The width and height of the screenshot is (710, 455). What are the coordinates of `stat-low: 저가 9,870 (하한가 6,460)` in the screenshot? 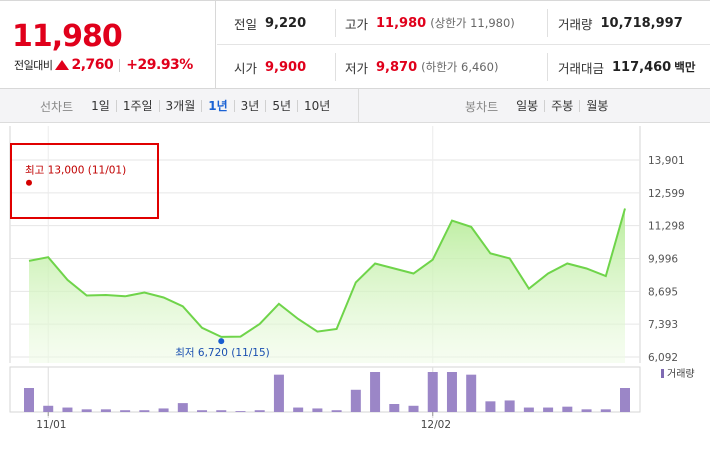 It's located at (422, 67).